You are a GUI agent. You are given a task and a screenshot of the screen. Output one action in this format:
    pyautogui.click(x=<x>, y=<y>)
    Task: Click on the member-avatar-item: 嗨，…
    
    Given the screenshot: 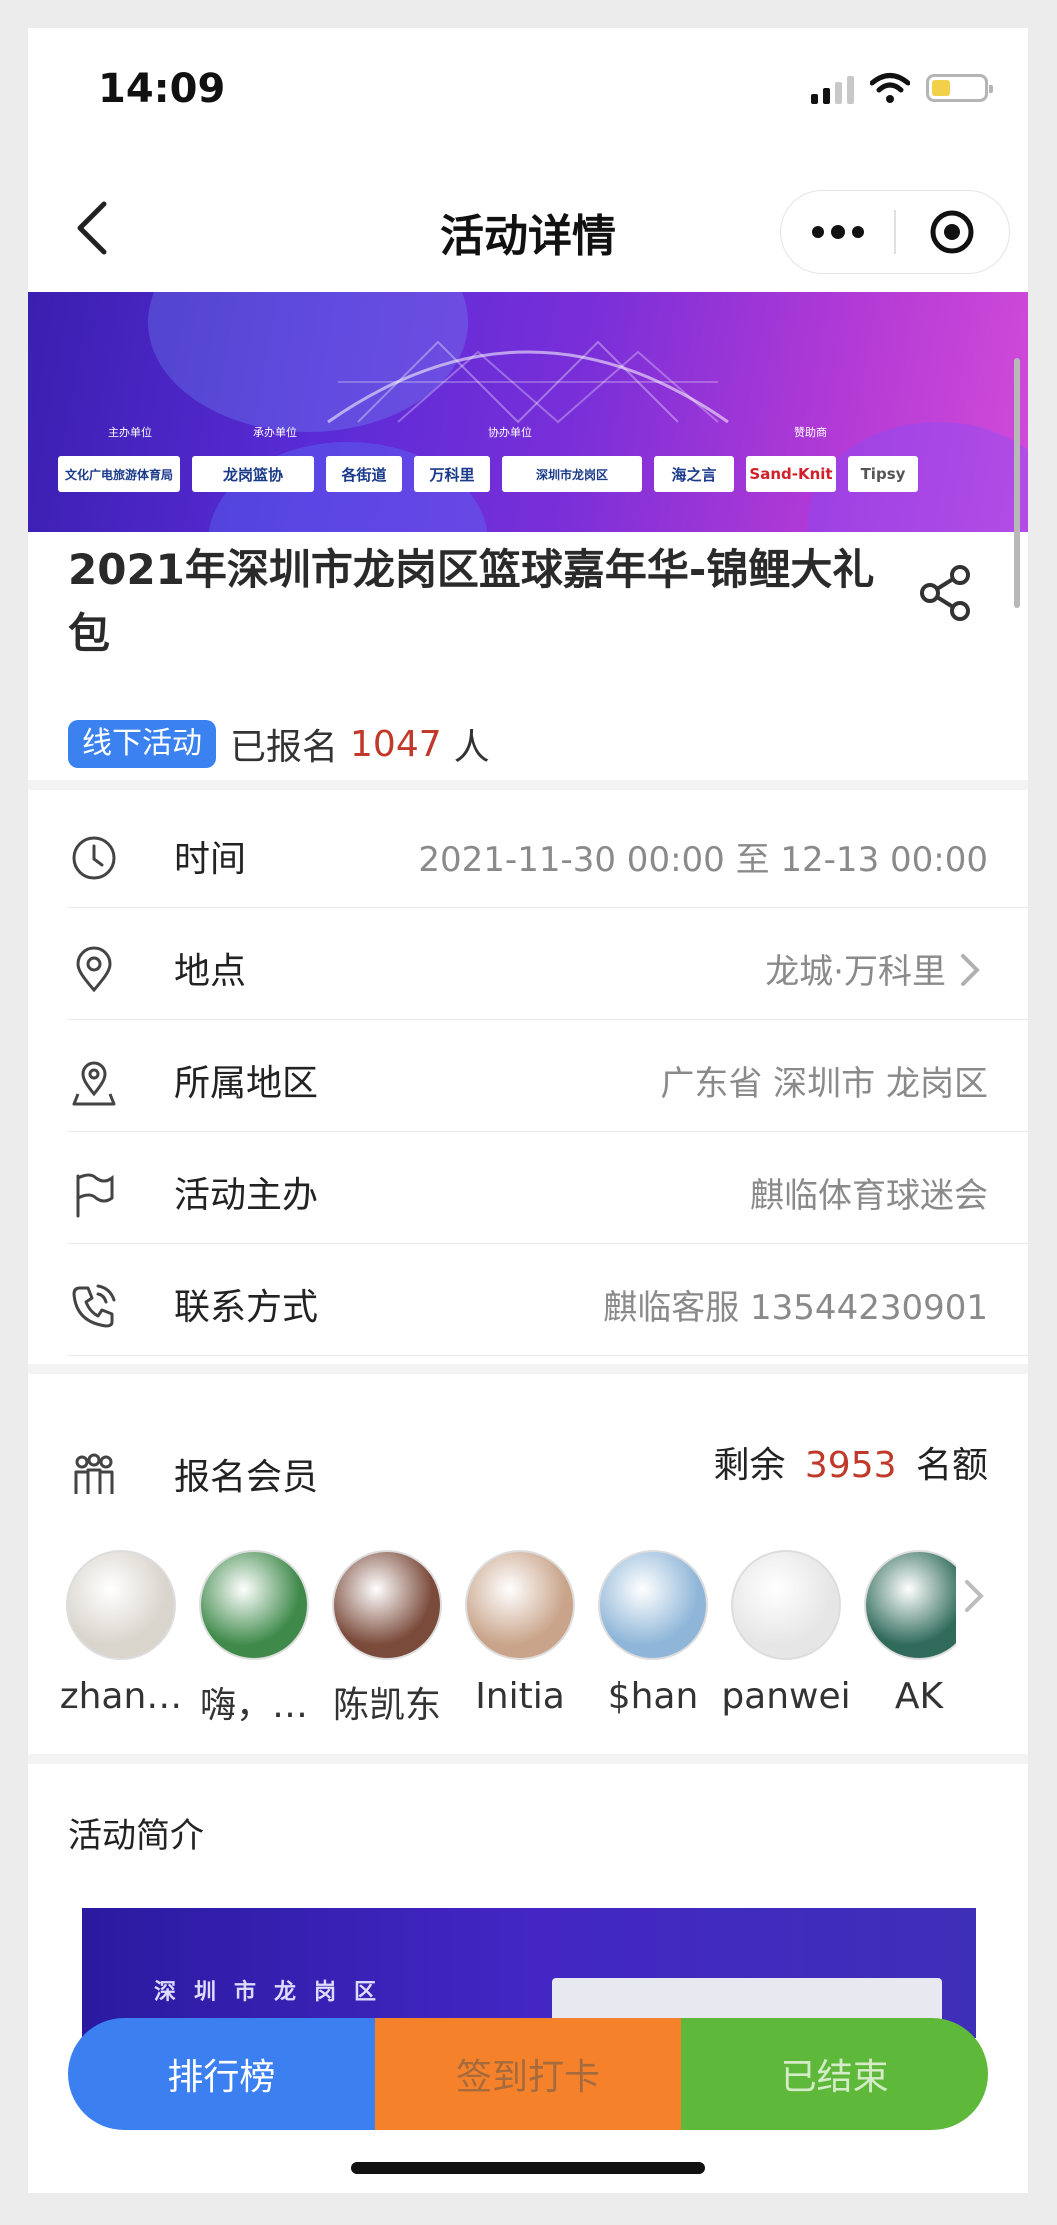 What is the action you would take?
    pyautogui.click(x=254, y=1639)
    